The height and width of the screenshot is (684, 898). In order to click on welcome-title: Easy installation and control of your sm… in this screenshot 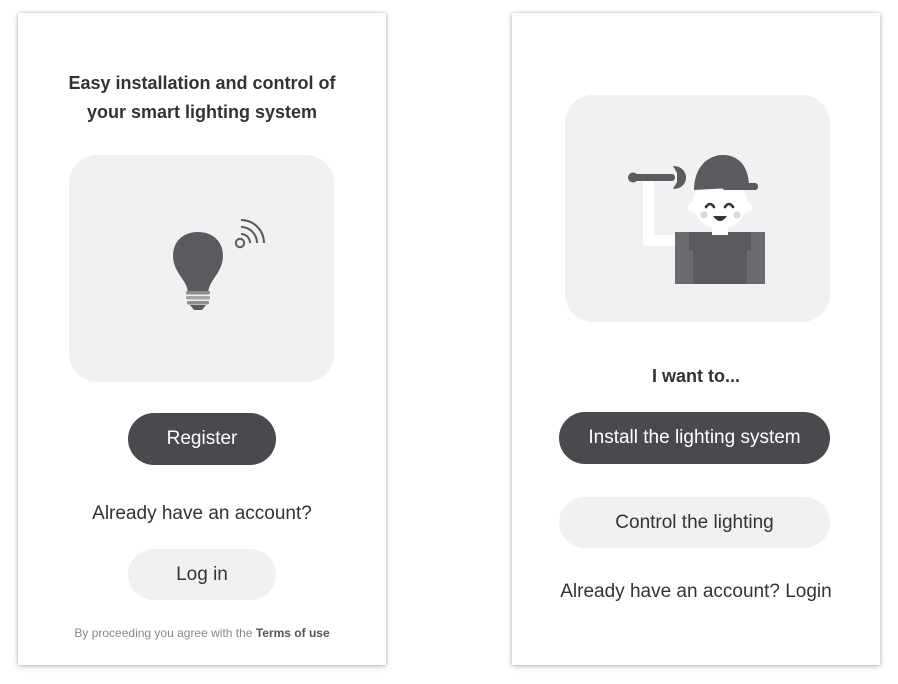, I will do `click(202, 98)`.